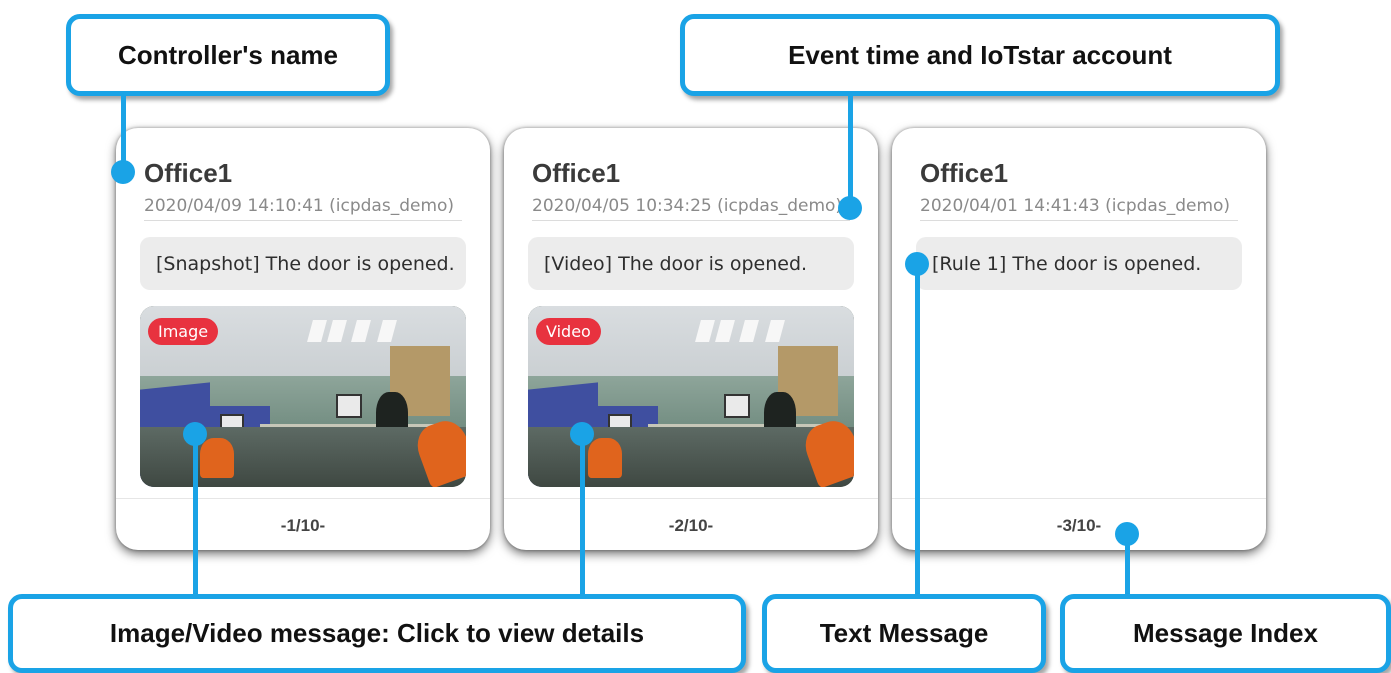 The height and width of the screenshot is (673, 1391). I want to click on connector-text-message, so click(917, 430).